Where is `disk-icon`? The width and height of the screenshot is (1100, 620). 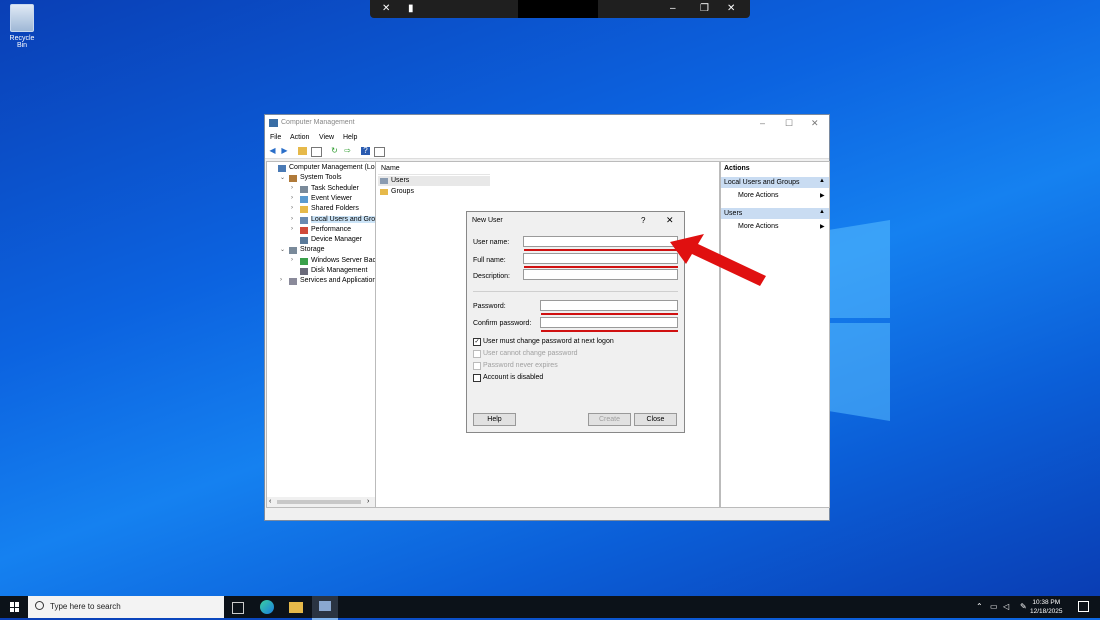
disk-icon is located at coordinates (304, 271).